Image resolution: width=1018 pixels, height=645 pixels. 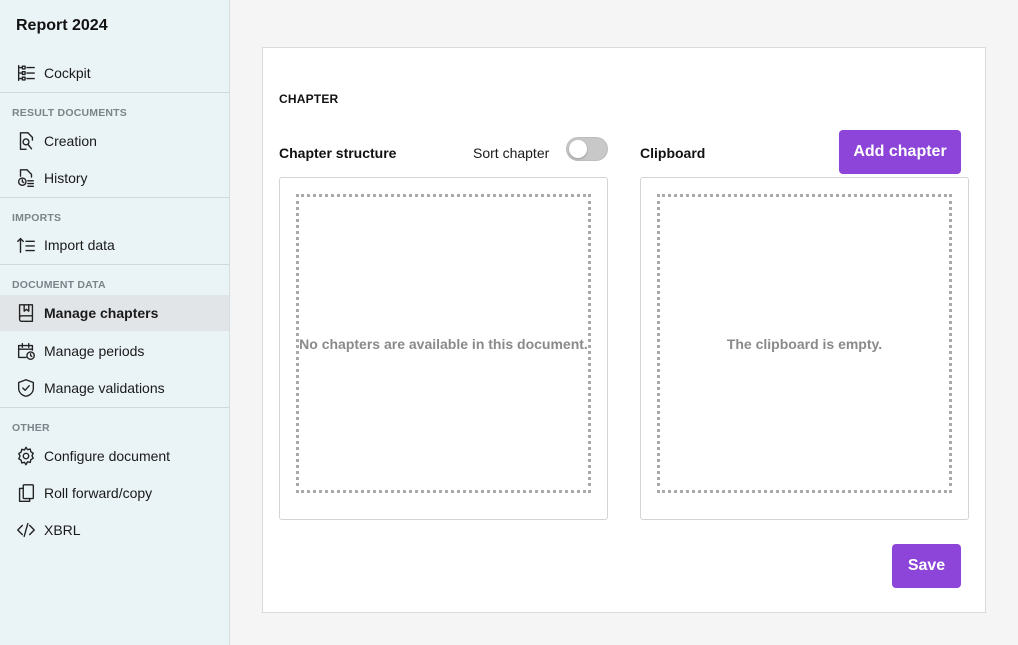 What do you see at coordinates (26, 313) in the screenshot?
I see `book-bookmark-icon` at bounding box center [26, 313].